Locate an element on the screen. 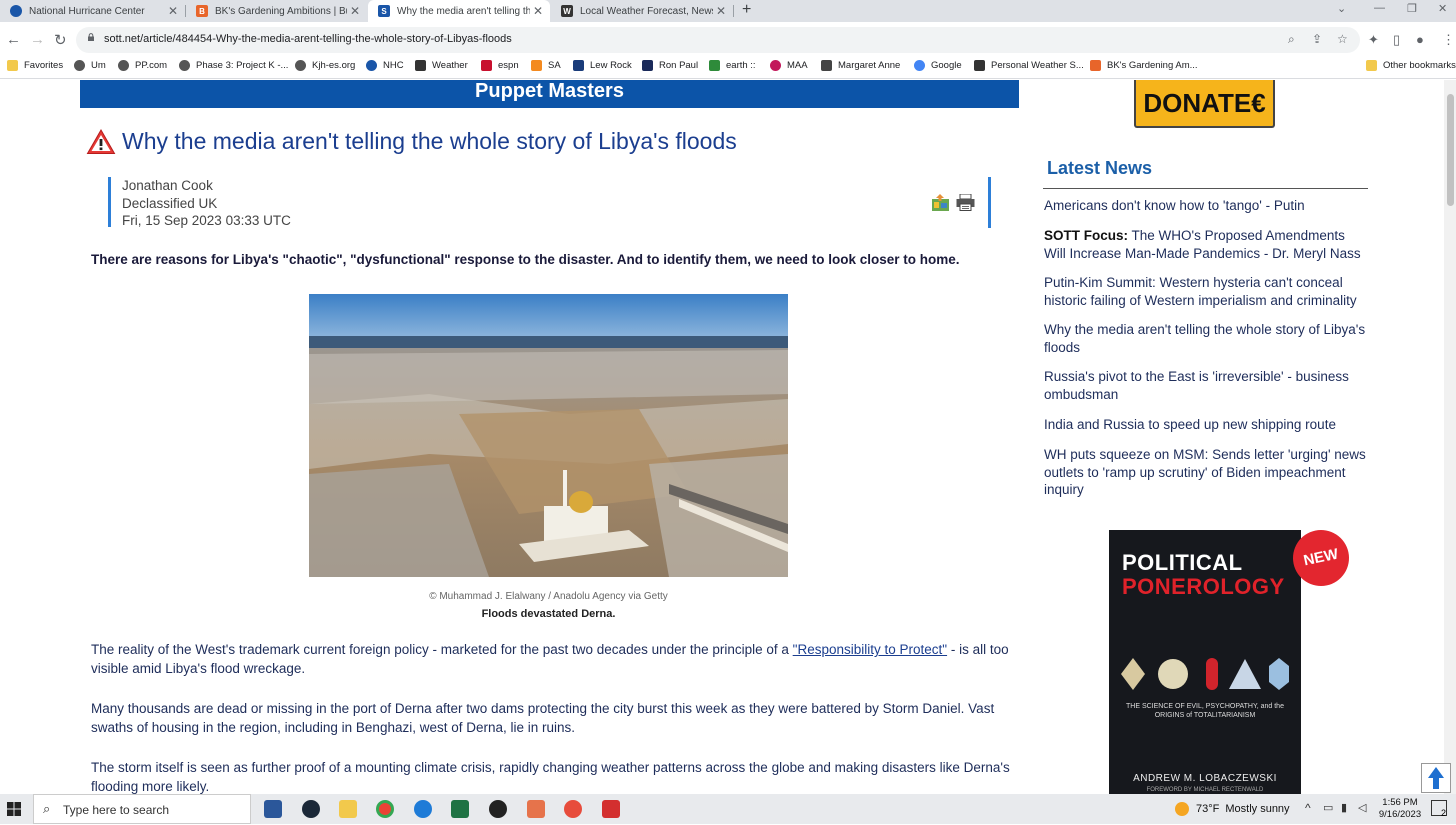 The width and height of the screenshot is (1456, 825). responsibility-to-protect-link: "Responsibility to Protect" is located at coordinates (870, 649).